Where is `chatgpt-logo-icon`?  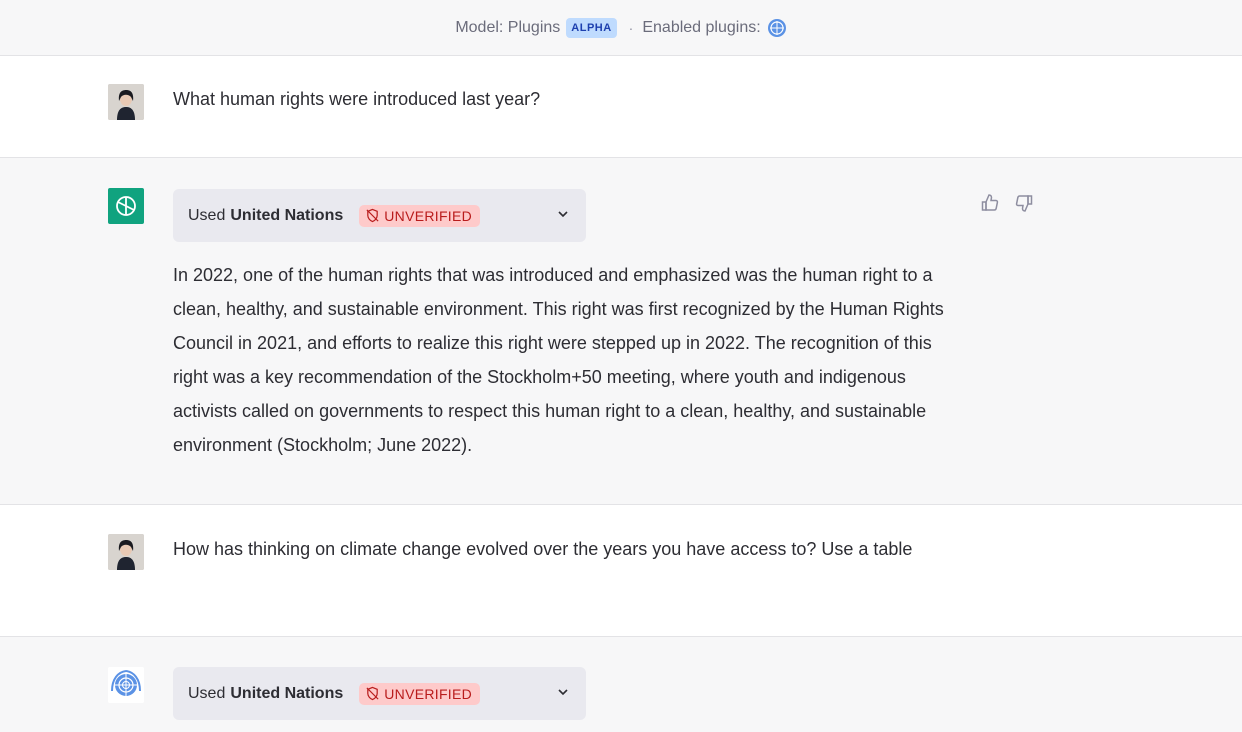 chatgpt-logo-icon is located at coordinates (126, 206).